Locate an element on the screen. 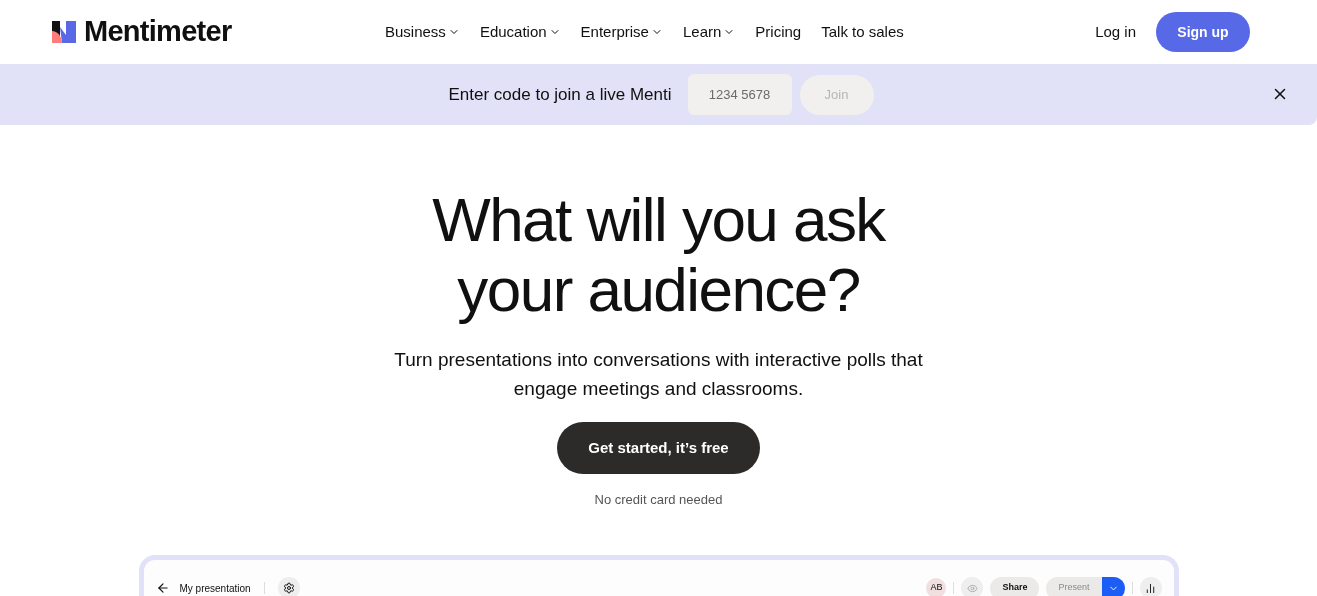 This screenshot has width=1317, height=596. login-link: Log in is located at coordinates (1115, 32).